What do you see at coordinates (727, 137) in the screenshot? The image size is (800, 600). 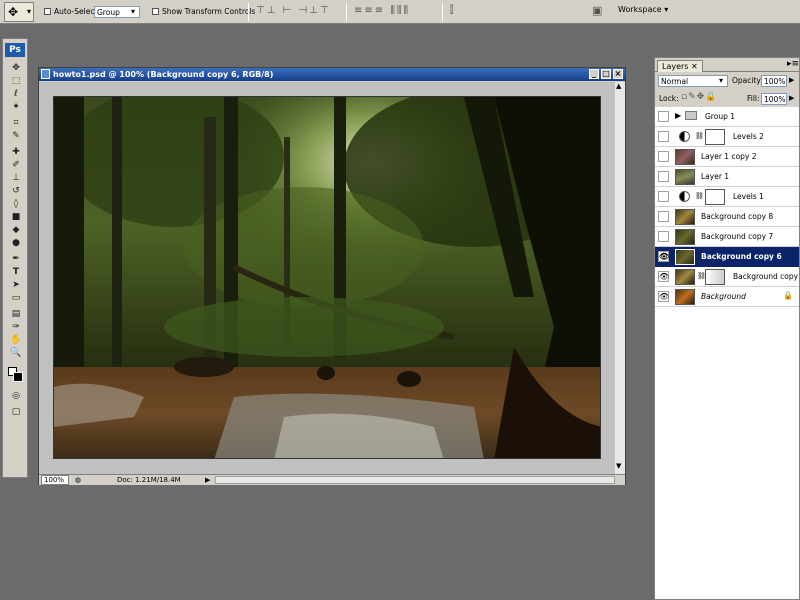 I see `layer-row-levels-2: ⛓ Levels 2` at bounding box center [727, 137].